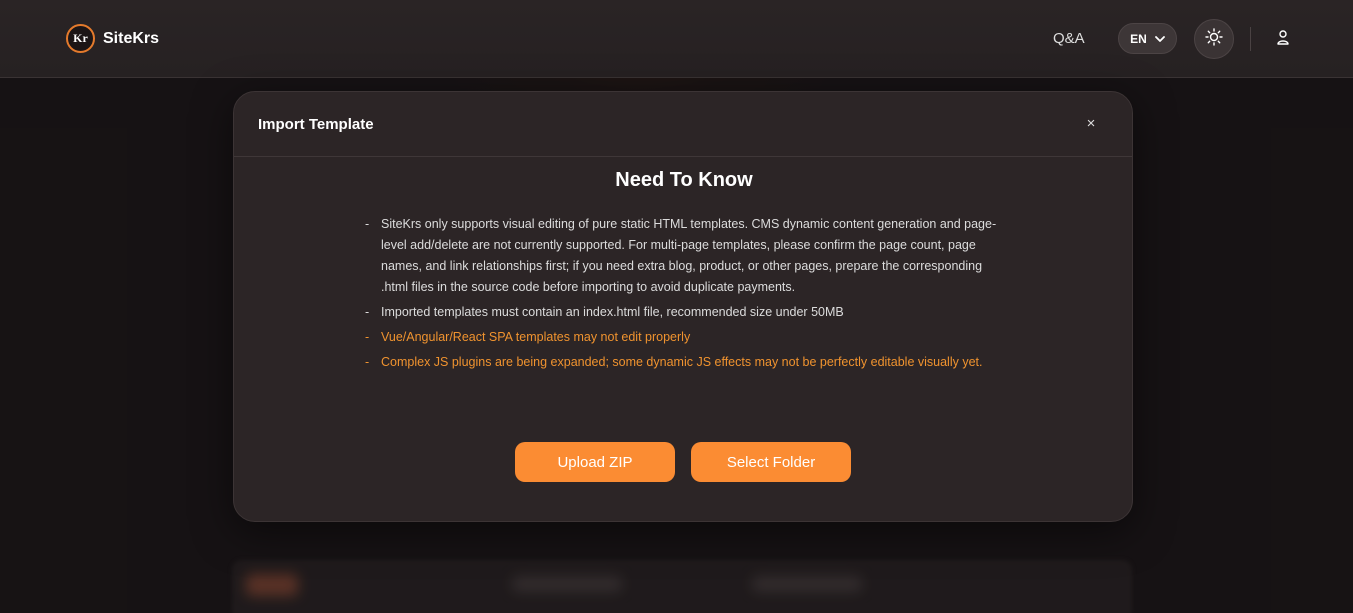 The image size is (1353, 613). I want to click on header-divider, so click(1250, 39).